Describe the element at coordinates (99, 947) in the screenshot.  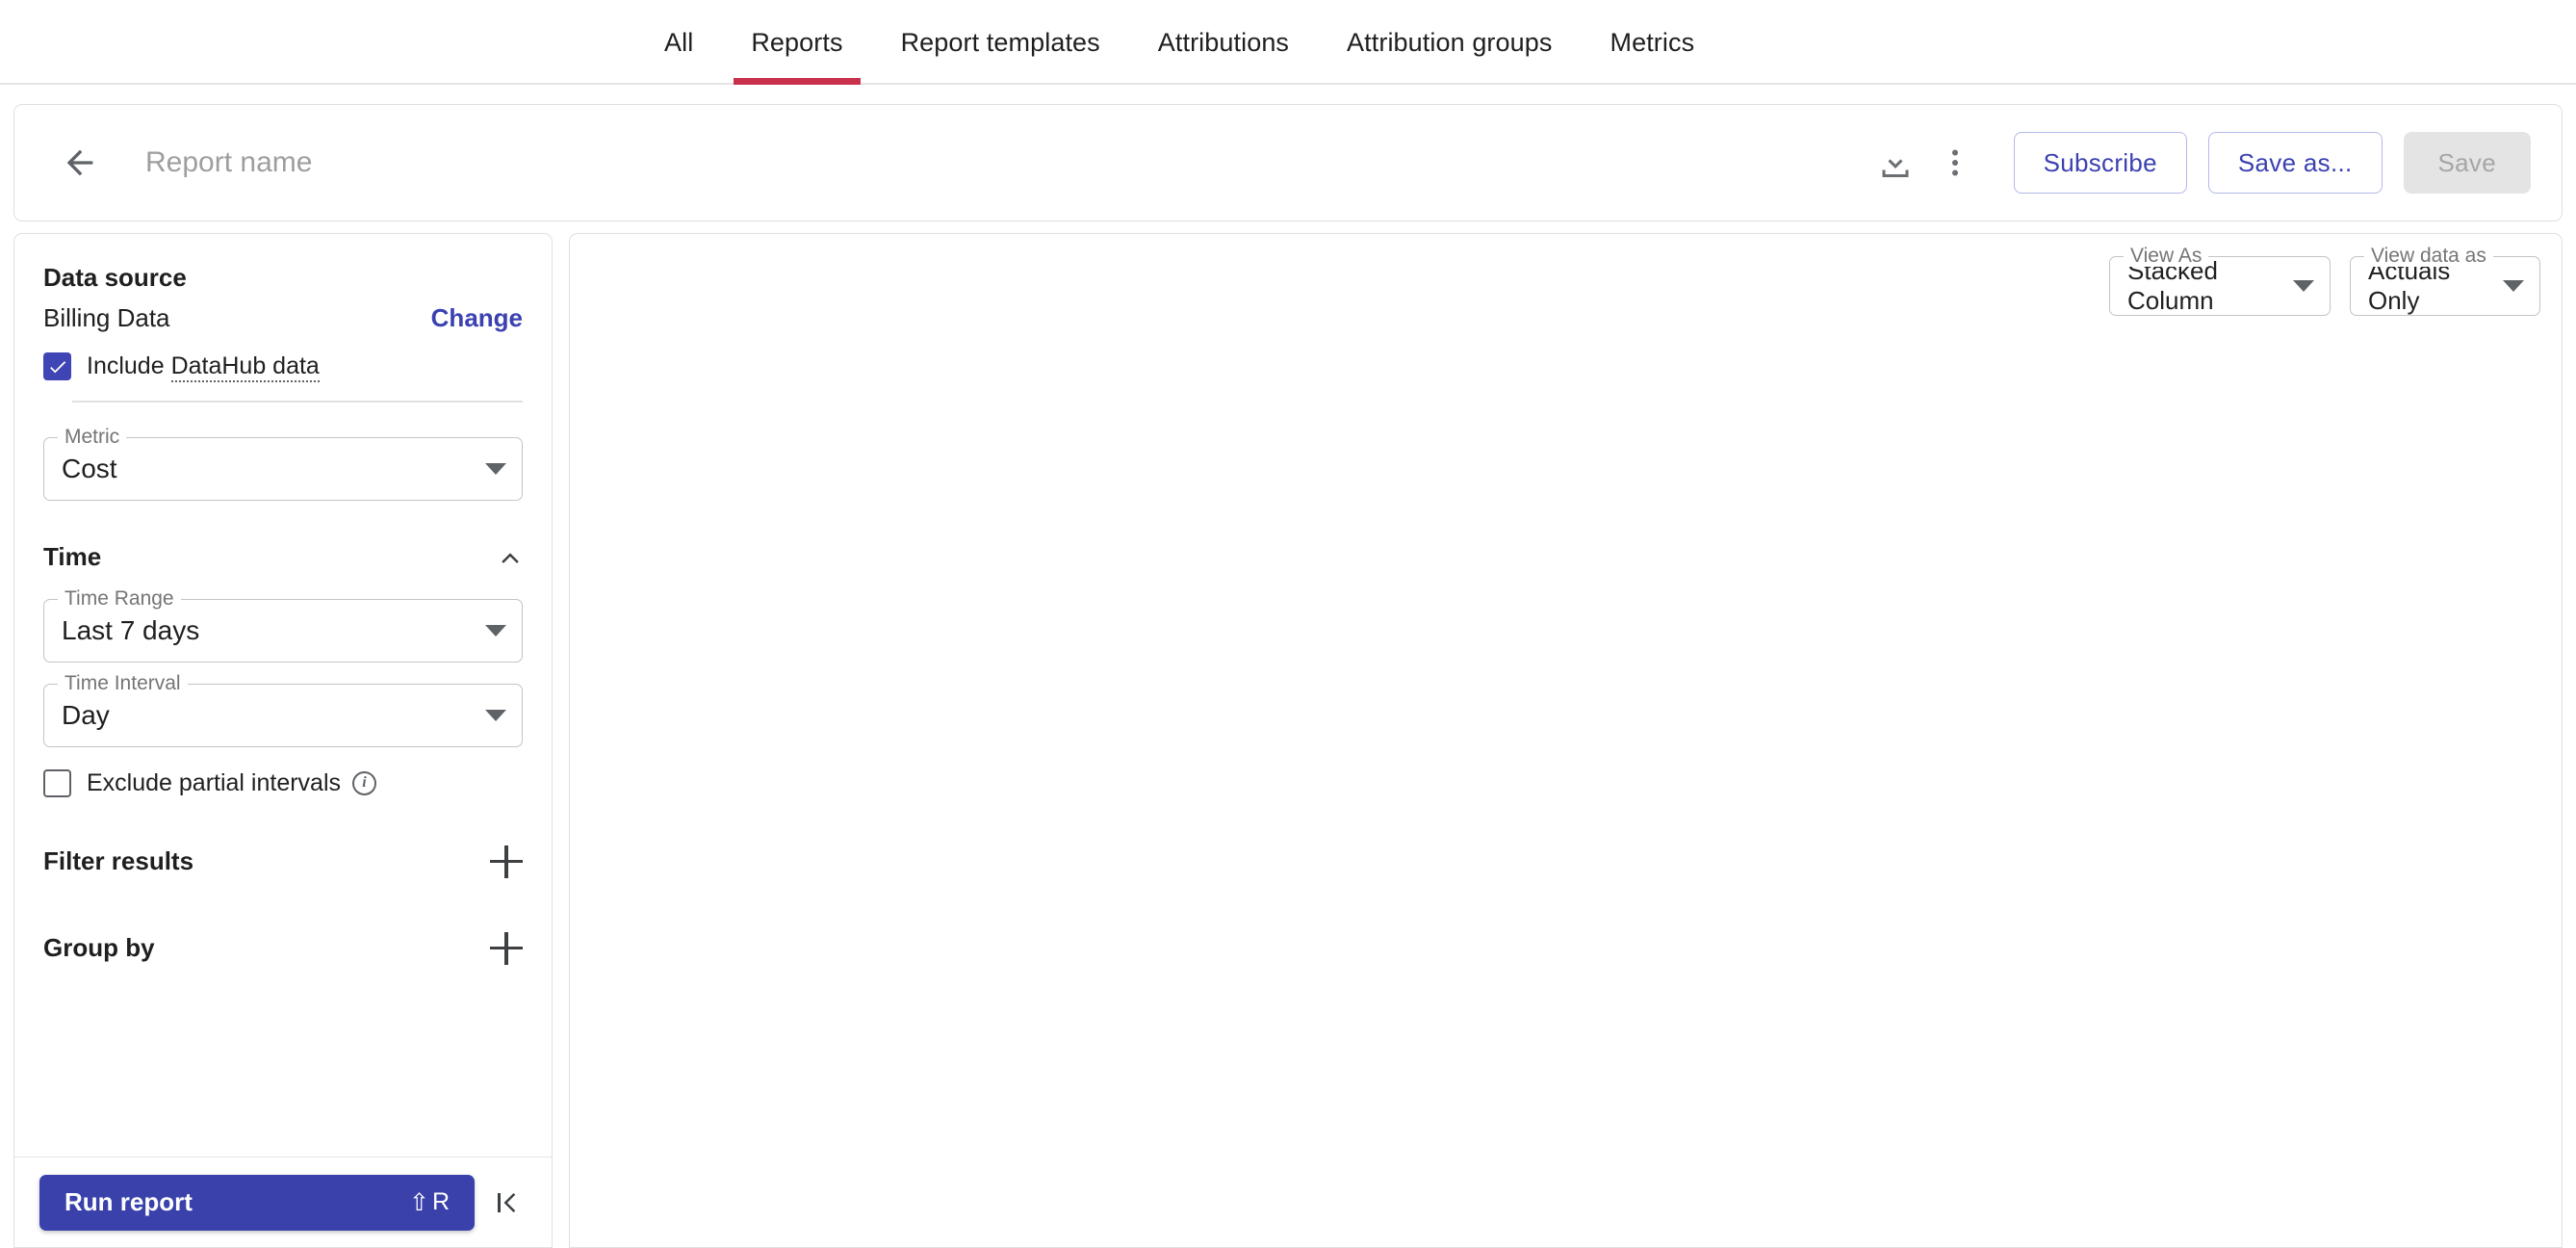
I see `group-by-title: Group by` at that location.